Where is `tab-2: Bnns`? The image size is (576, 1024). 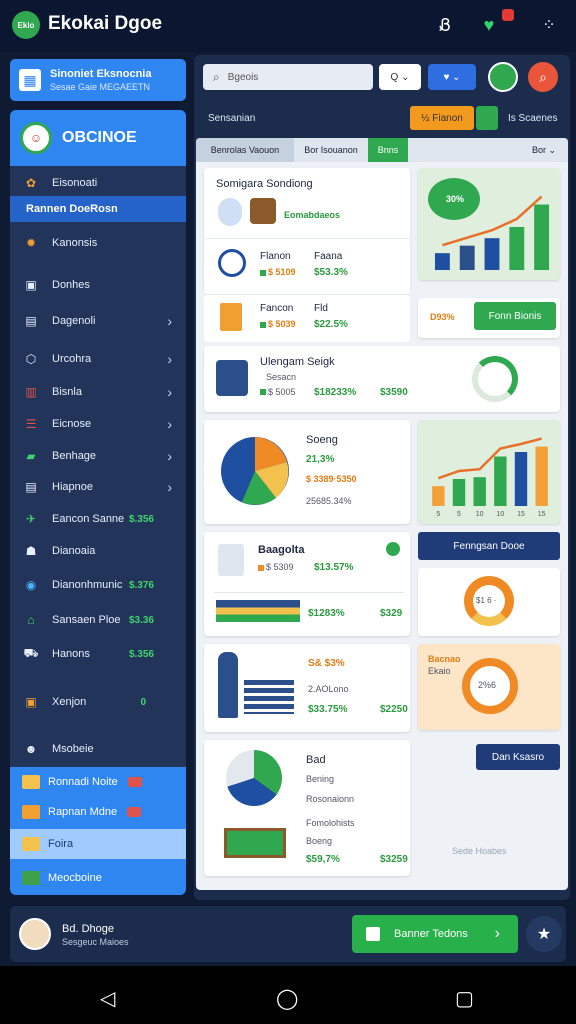
tab-2: Bnns is located at coordinates (388, 150).